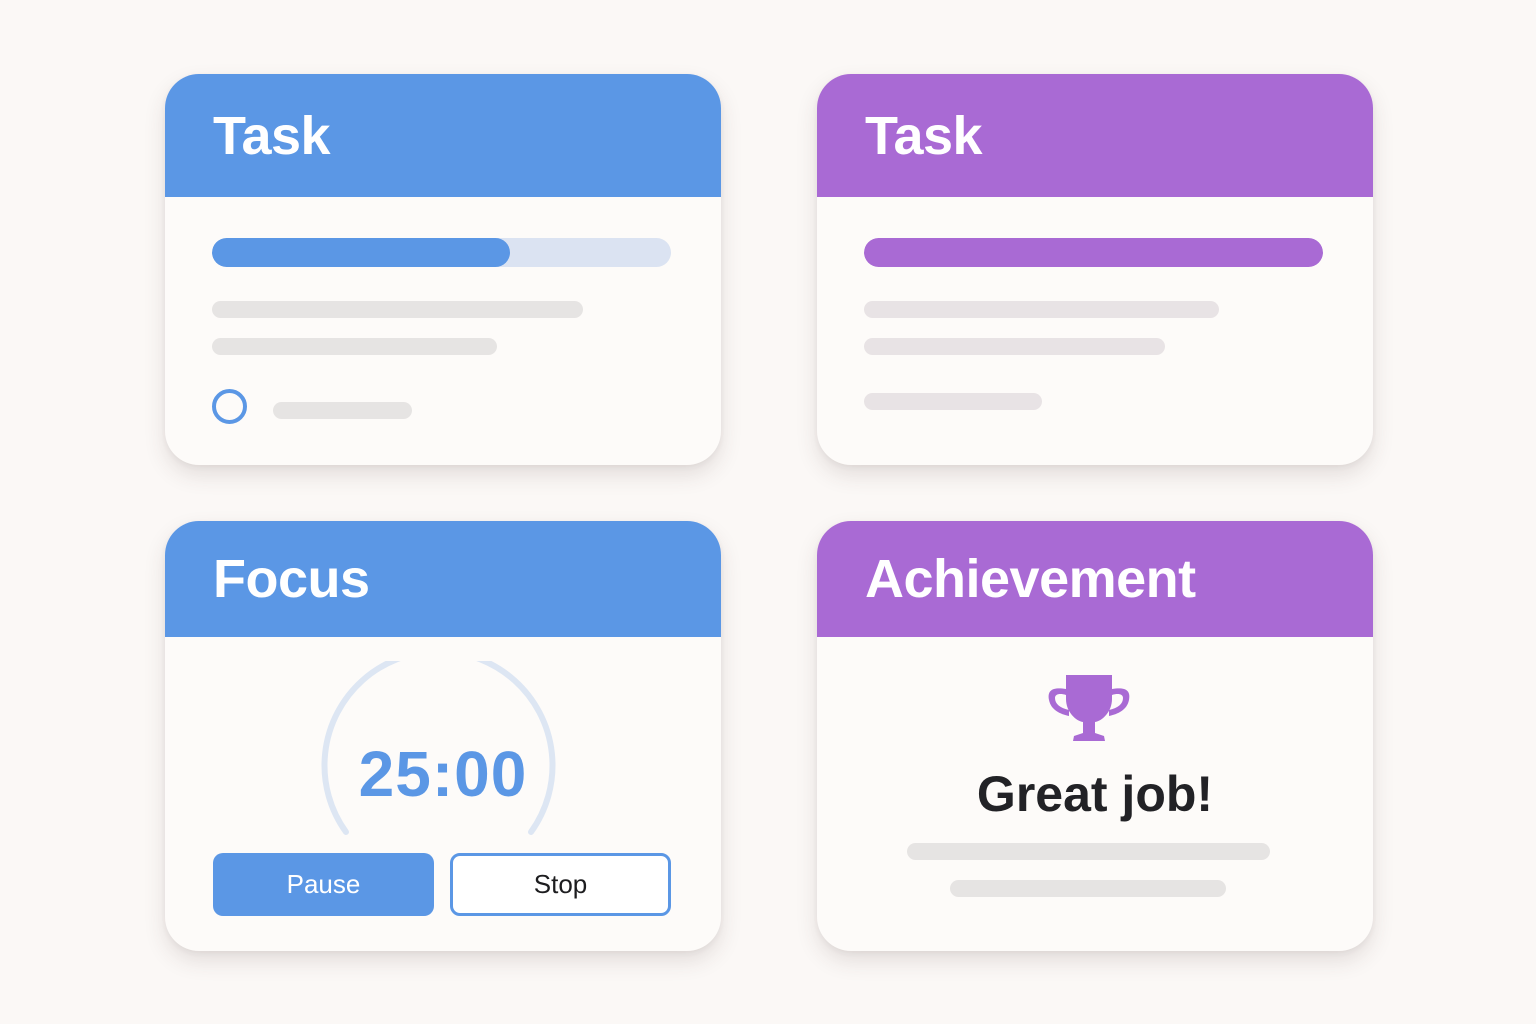 This screenshot has height=1024, width=1536. Describe the element at coordinates (291, 579) in the screenshot. I see `focus-card-title: Focus` at that location.